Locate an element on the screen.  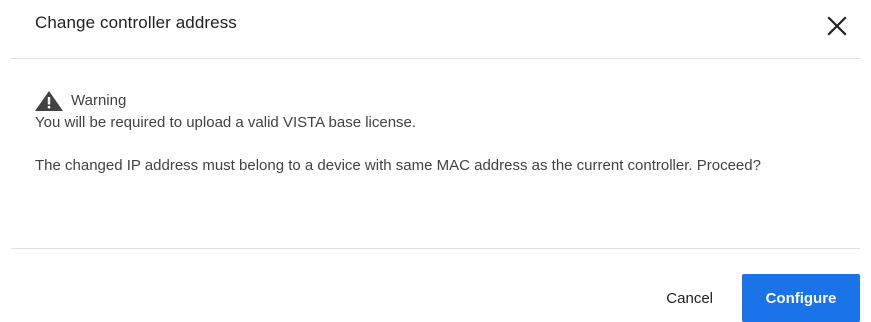
header-divider is located at coordinates (435, 58).